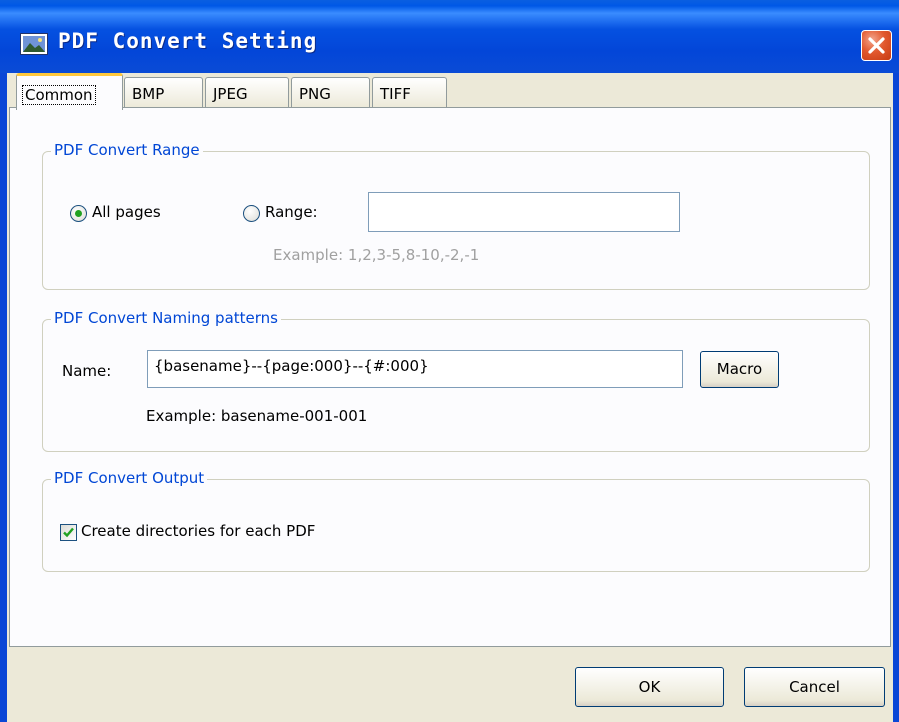 The image size is (899, 722). Describe the element at coordinates (230, 94) in the screenshot. I see `tab-label: JPEG` at that location.